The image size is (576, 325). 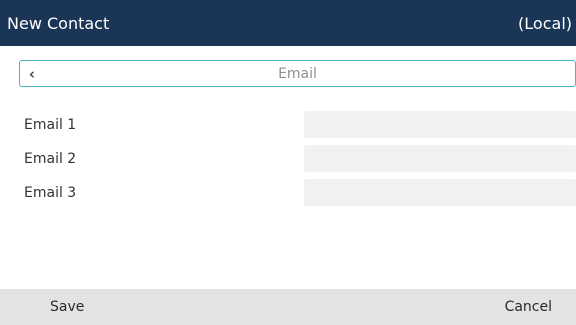 I want to click on email-1-input, so click(x=440, y=124).